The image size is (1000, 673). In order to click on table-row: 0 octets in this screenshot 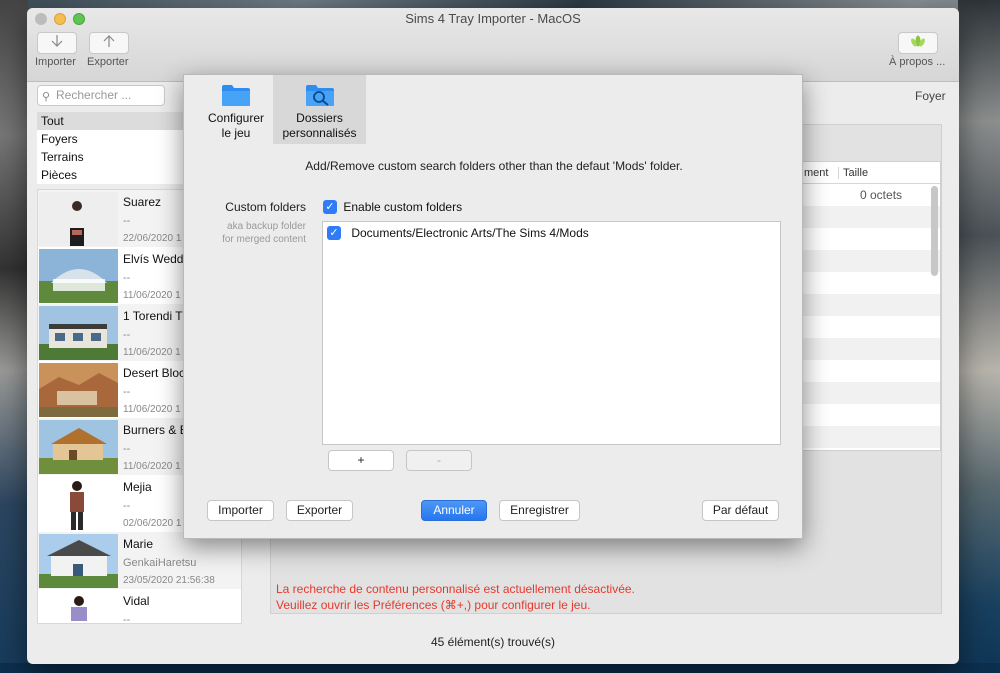, I will do `click(871, 195)`.